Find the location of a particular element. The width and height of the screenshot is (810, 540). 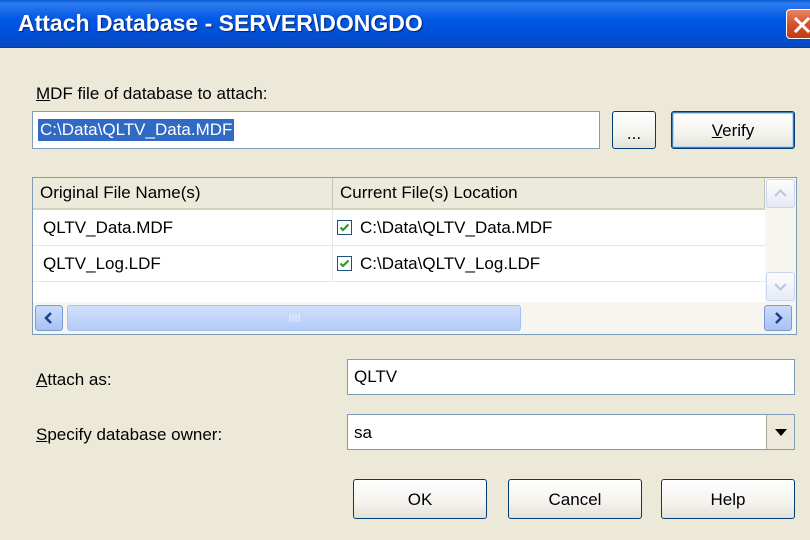

scroll-right-button is located at coordinates (778, 318).